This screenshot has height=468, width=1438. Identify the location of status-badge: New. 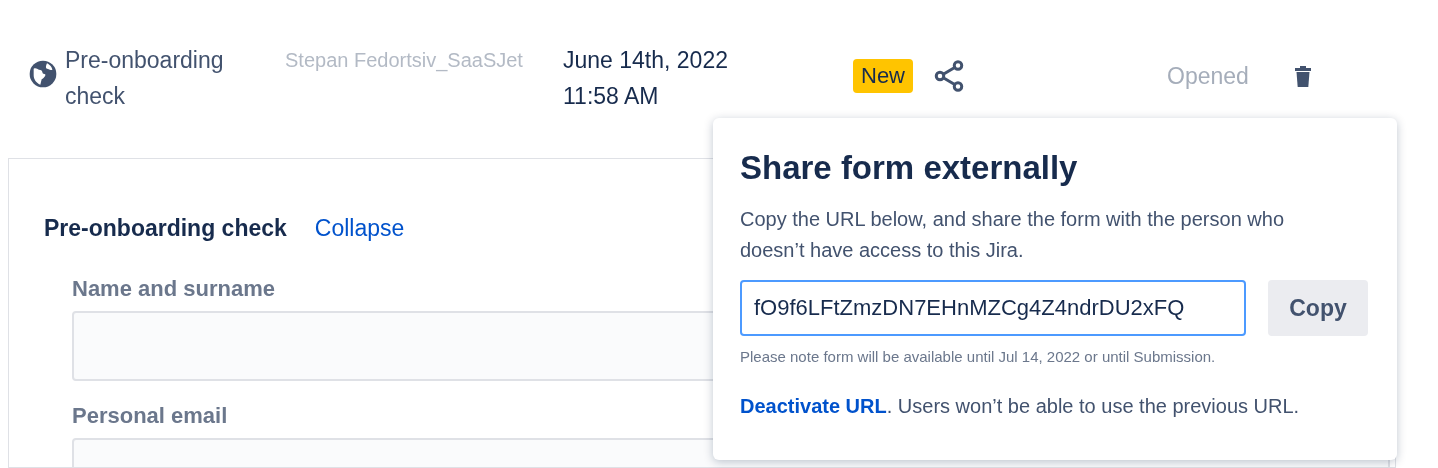
(883, 76).